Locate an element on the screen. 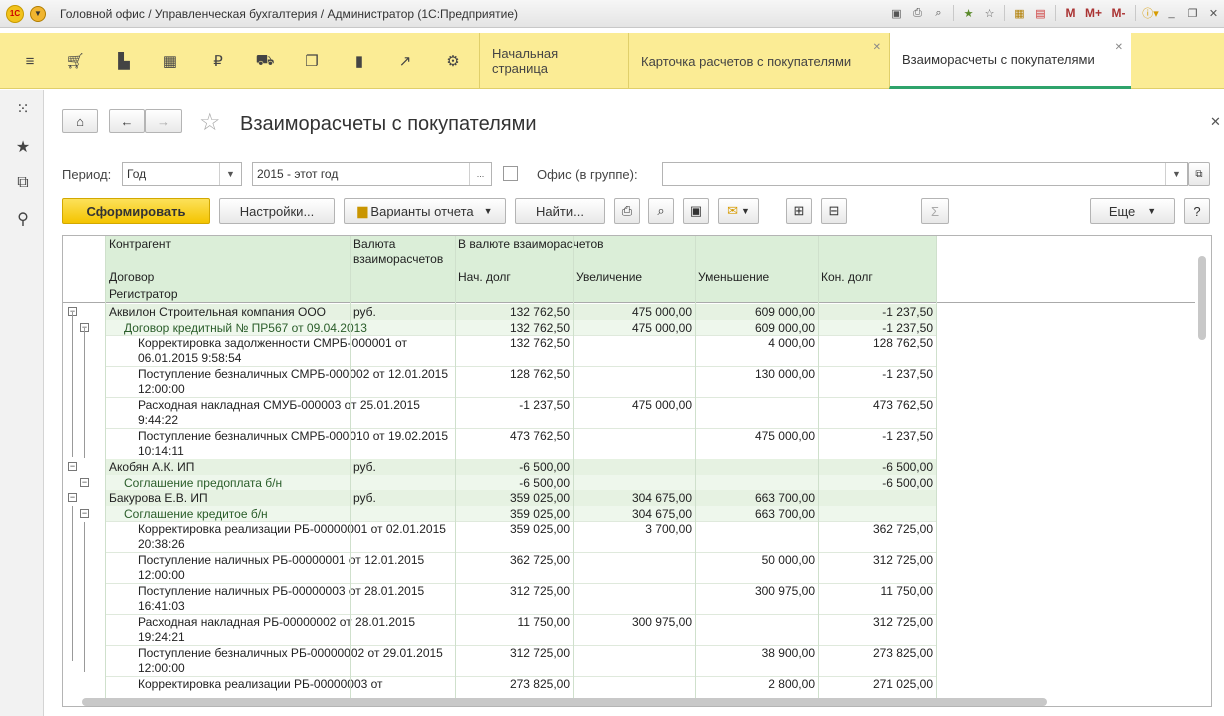 This screenshot has width=1224, height=716. preview-icon: ⌕ is located at coordinates (939, 13).